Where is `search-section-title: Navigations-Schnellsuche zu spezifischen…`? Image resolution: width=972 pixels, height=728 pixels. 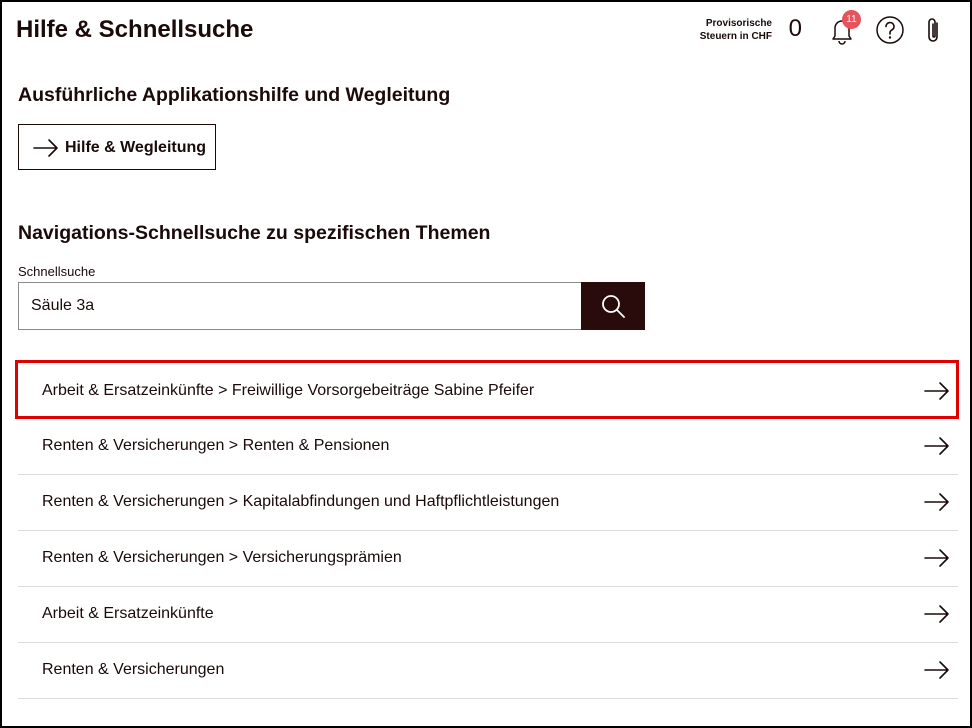 search-section-title: Navigations-Schnellsuche zu spezifischen… is located at coordinates (254, 233).